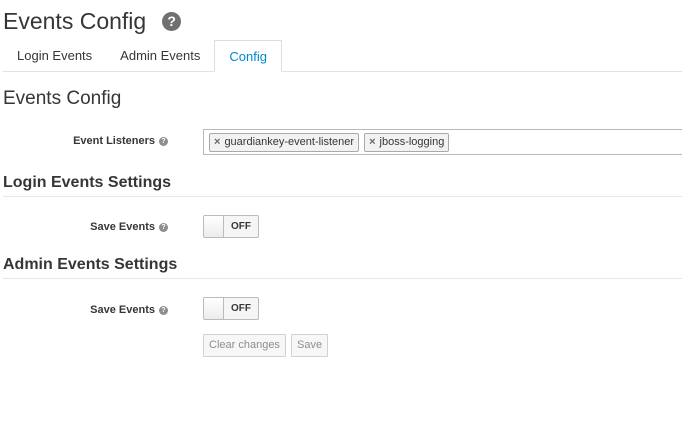 This screenshot has height=445, width=682. Describe the element at coordinates (122, 310) in the screenshot. I see `admin-save-events-label-text: Save Events` at that location.